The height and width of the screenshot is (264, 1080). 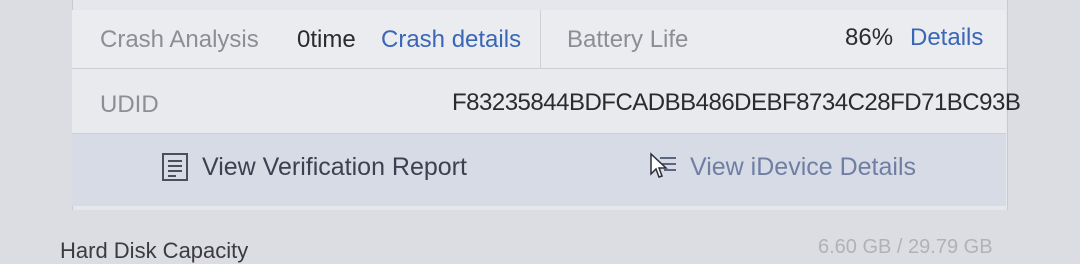 I want to click on battery-life-label: Battery Life, so click(x=628, y=39).